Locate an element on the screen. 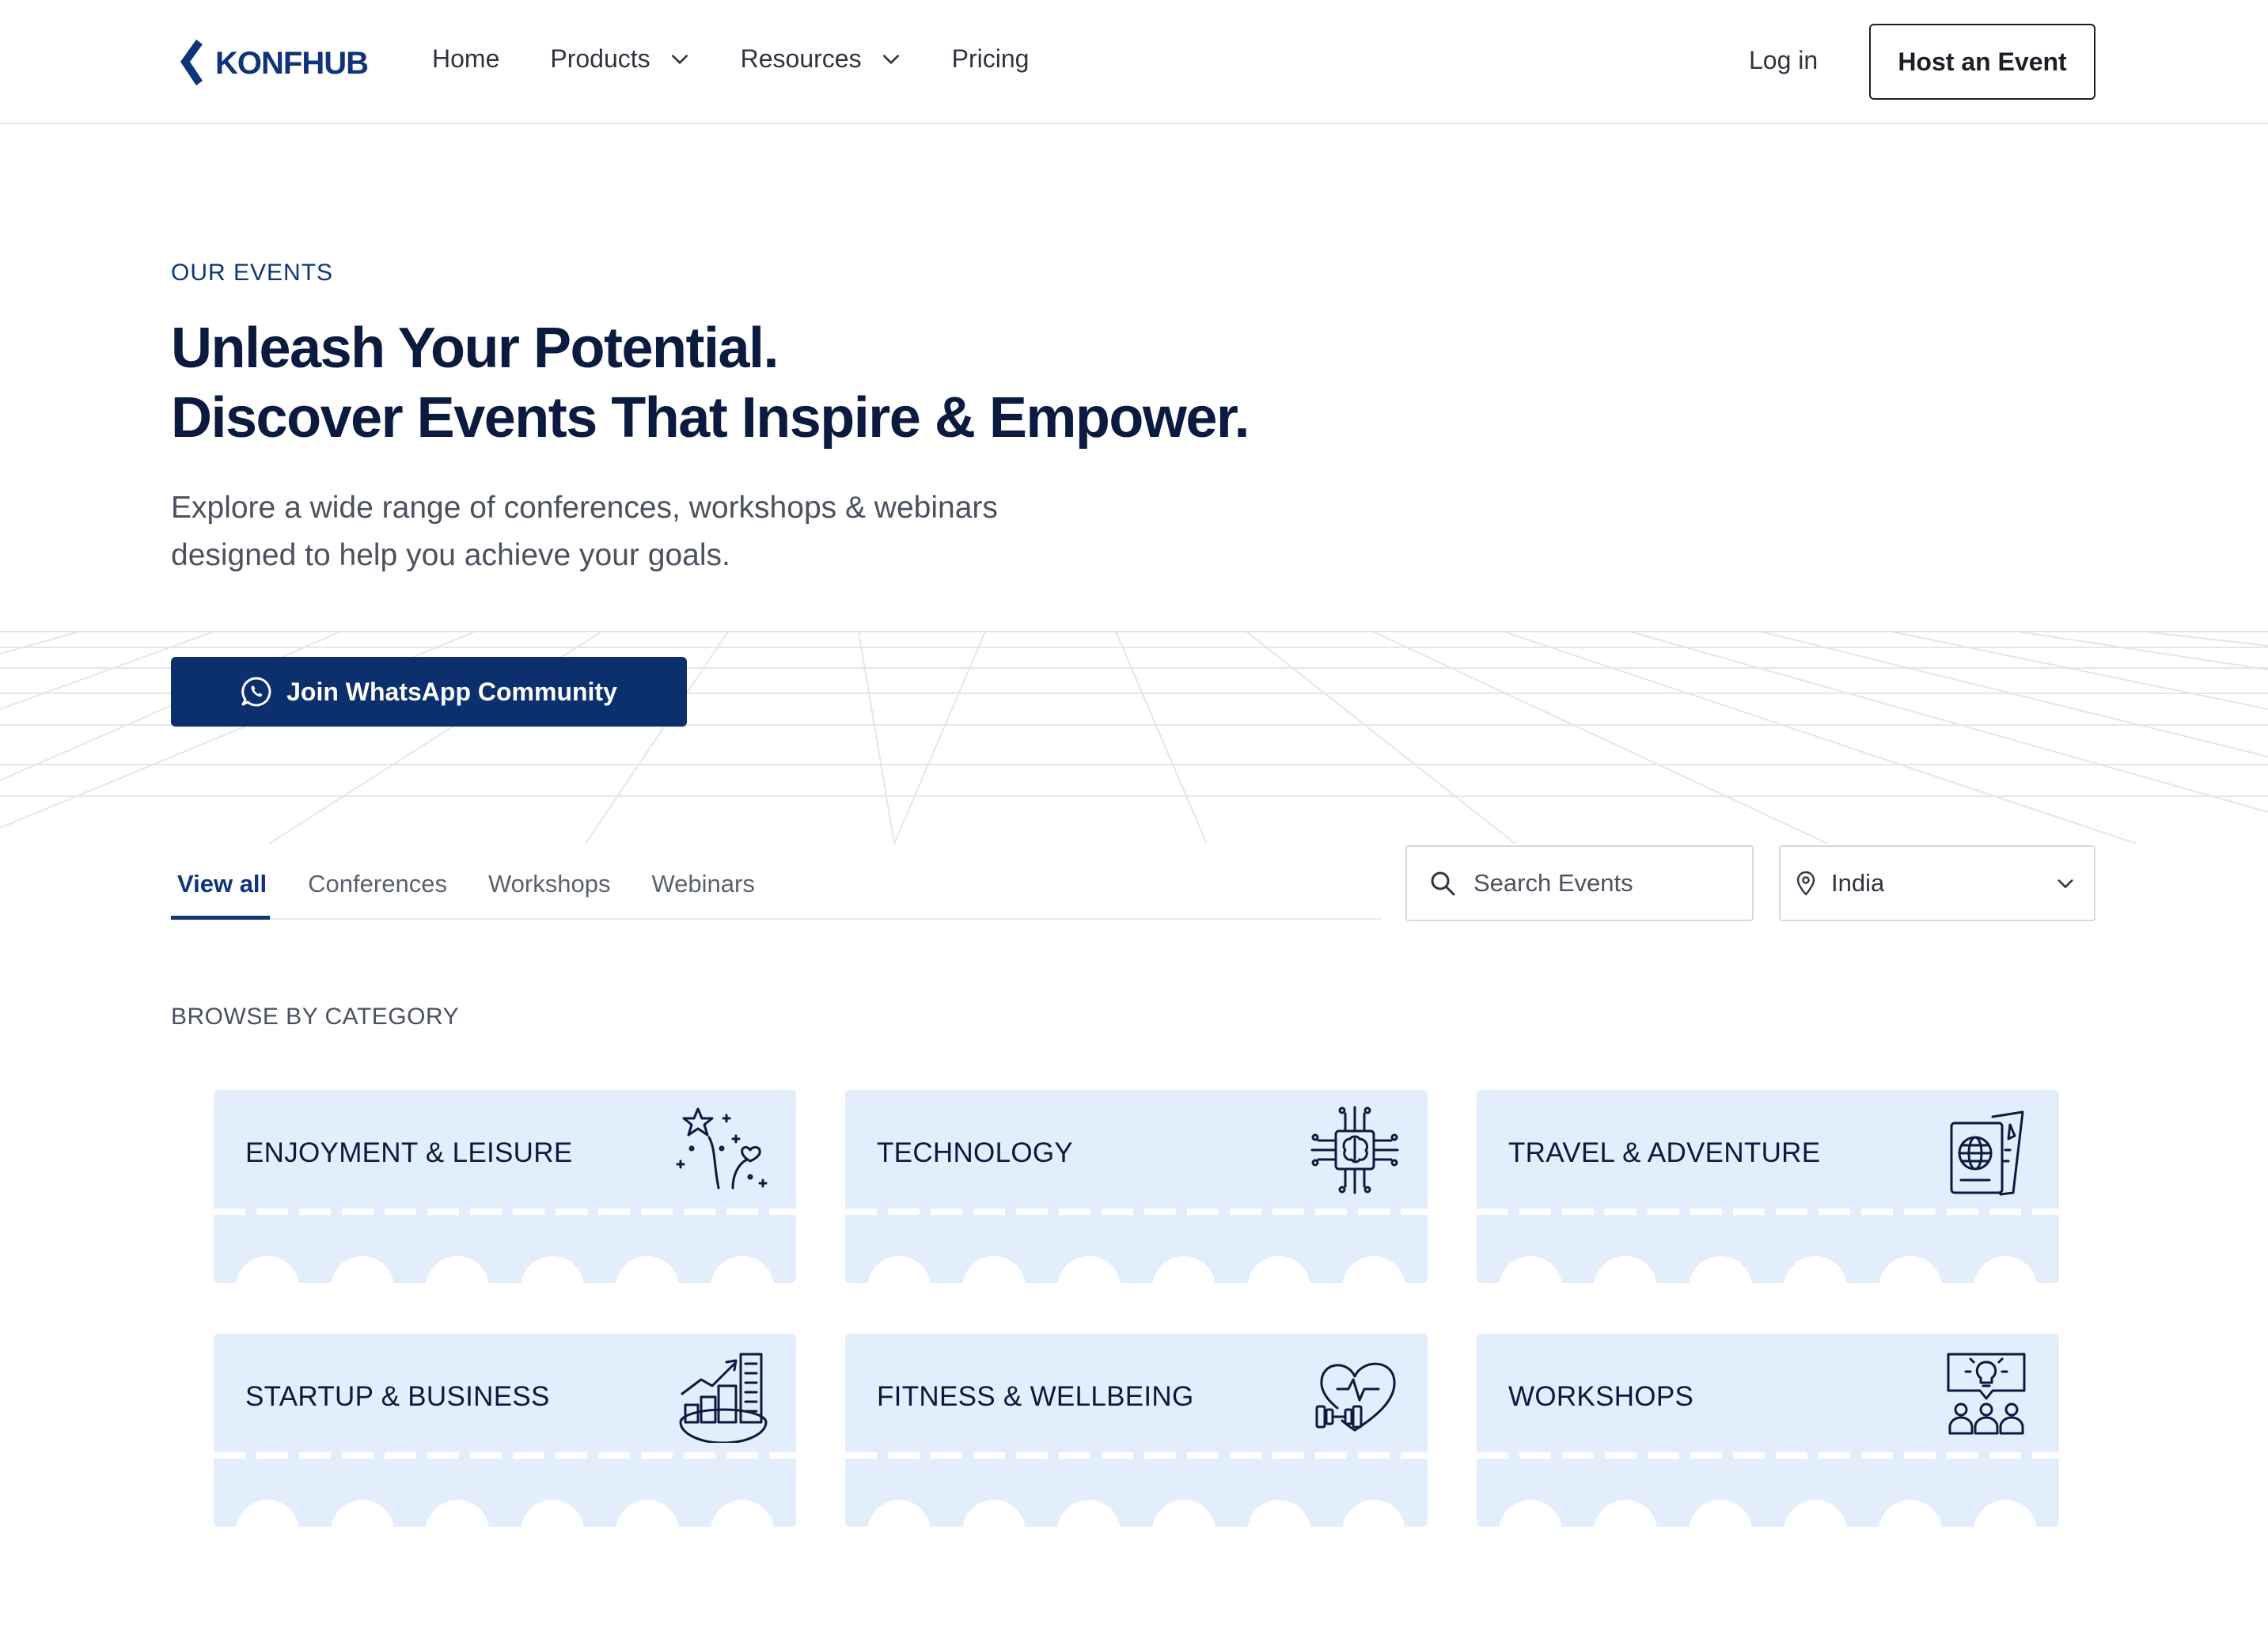 The image size is (2268, 1651). idea-group-icon is located at coordinates (1986, 1394).